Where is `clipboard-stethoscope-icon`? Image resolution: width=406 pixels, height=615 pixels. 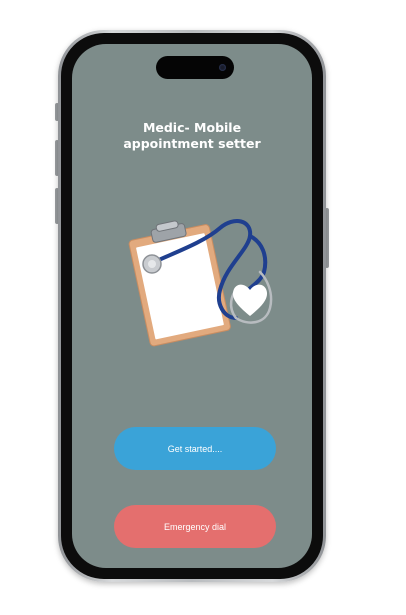
clipboard-stethoscope-icon is located at coordinates (200, 283).